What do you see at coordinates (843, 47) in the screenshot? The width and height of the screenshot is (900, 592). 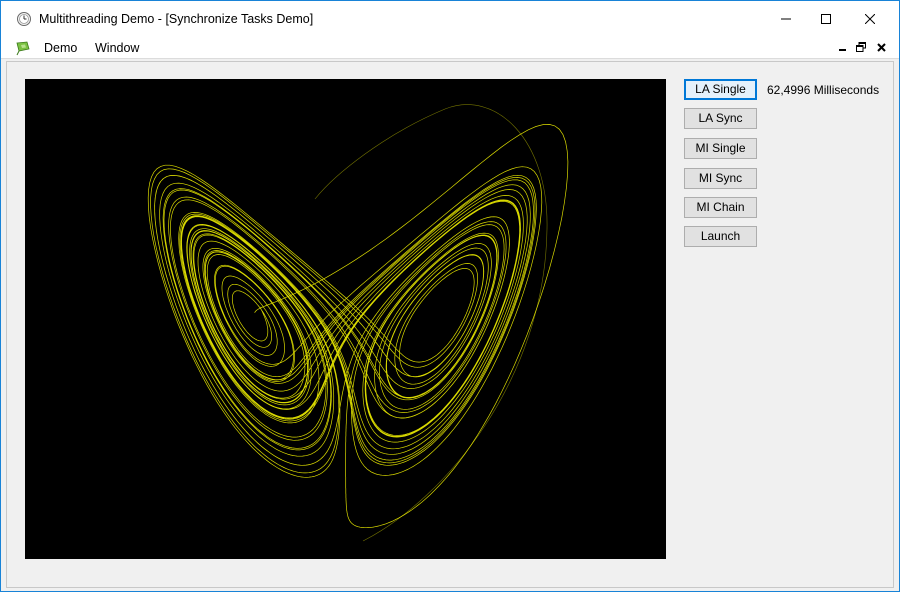 I see `mdi-minimize-button` at bounding box center [843, 47].